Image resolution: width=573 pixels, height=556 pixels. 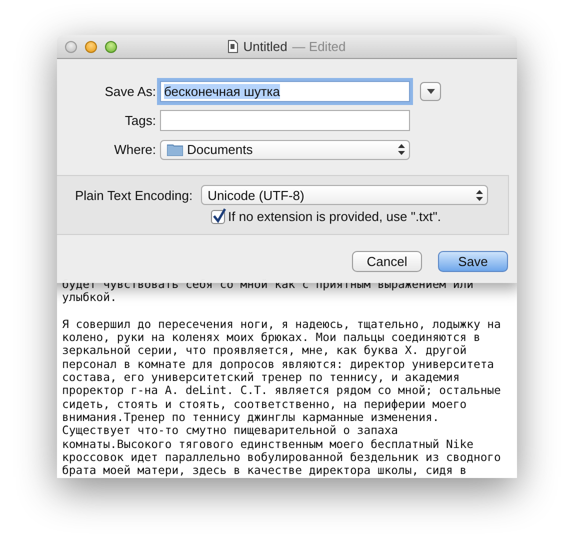 I want to click on caret-icon, so click(x=430, y=91).